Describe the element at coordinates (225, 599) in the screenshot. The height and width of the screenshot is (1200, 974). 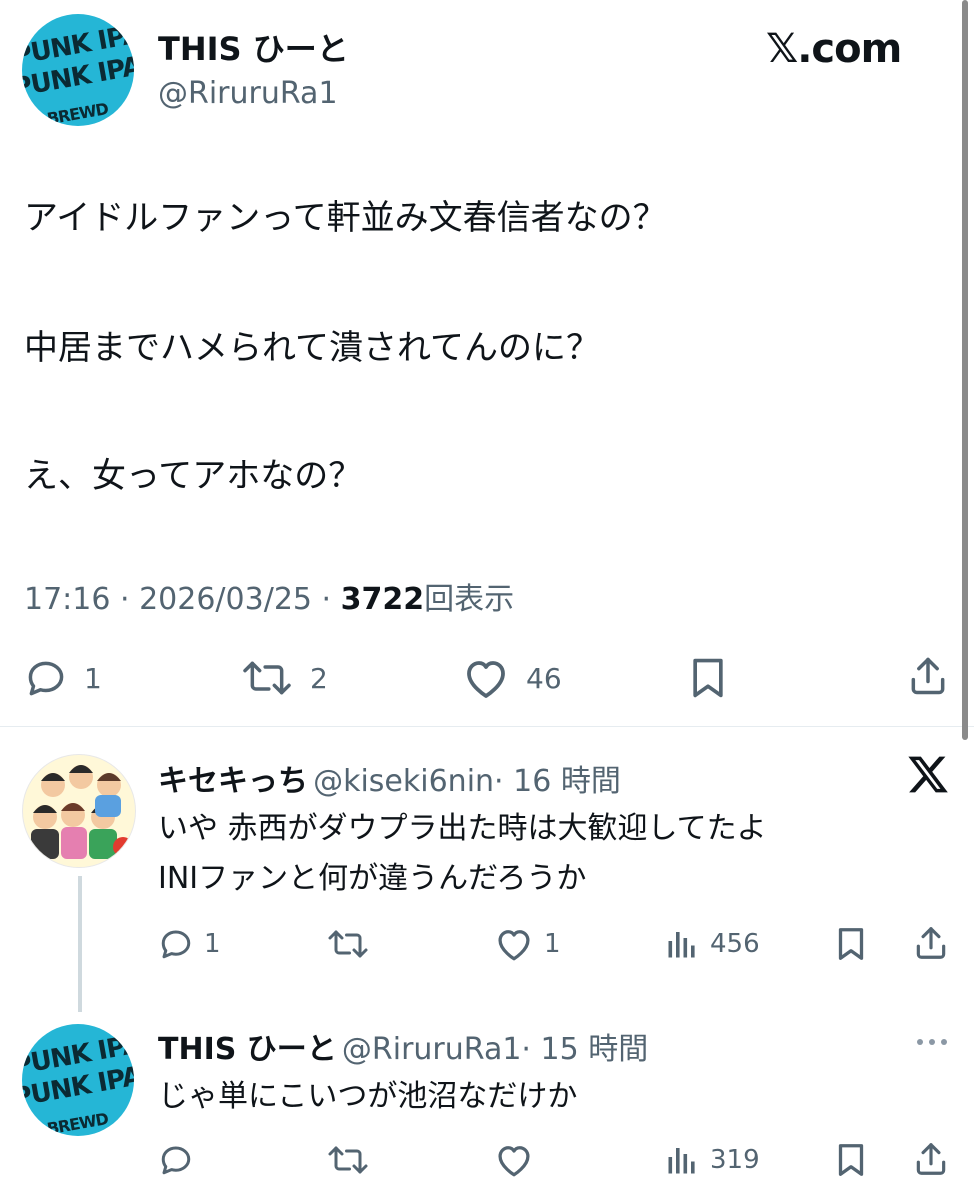
I see `tweet-date: 2026/03/25` at that location.